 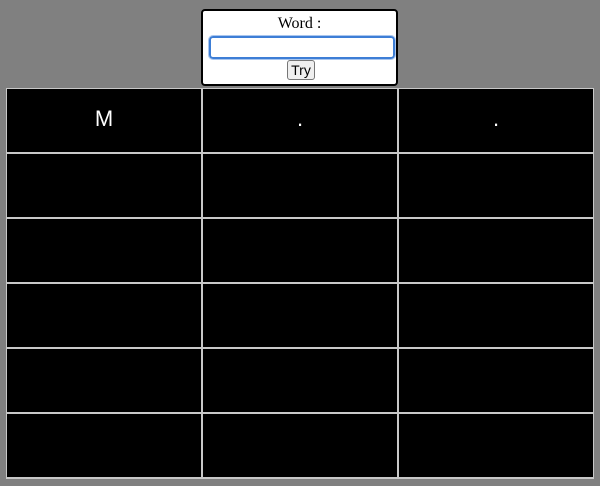 I want to click on try-button: Try, so click(x=301, y=70).